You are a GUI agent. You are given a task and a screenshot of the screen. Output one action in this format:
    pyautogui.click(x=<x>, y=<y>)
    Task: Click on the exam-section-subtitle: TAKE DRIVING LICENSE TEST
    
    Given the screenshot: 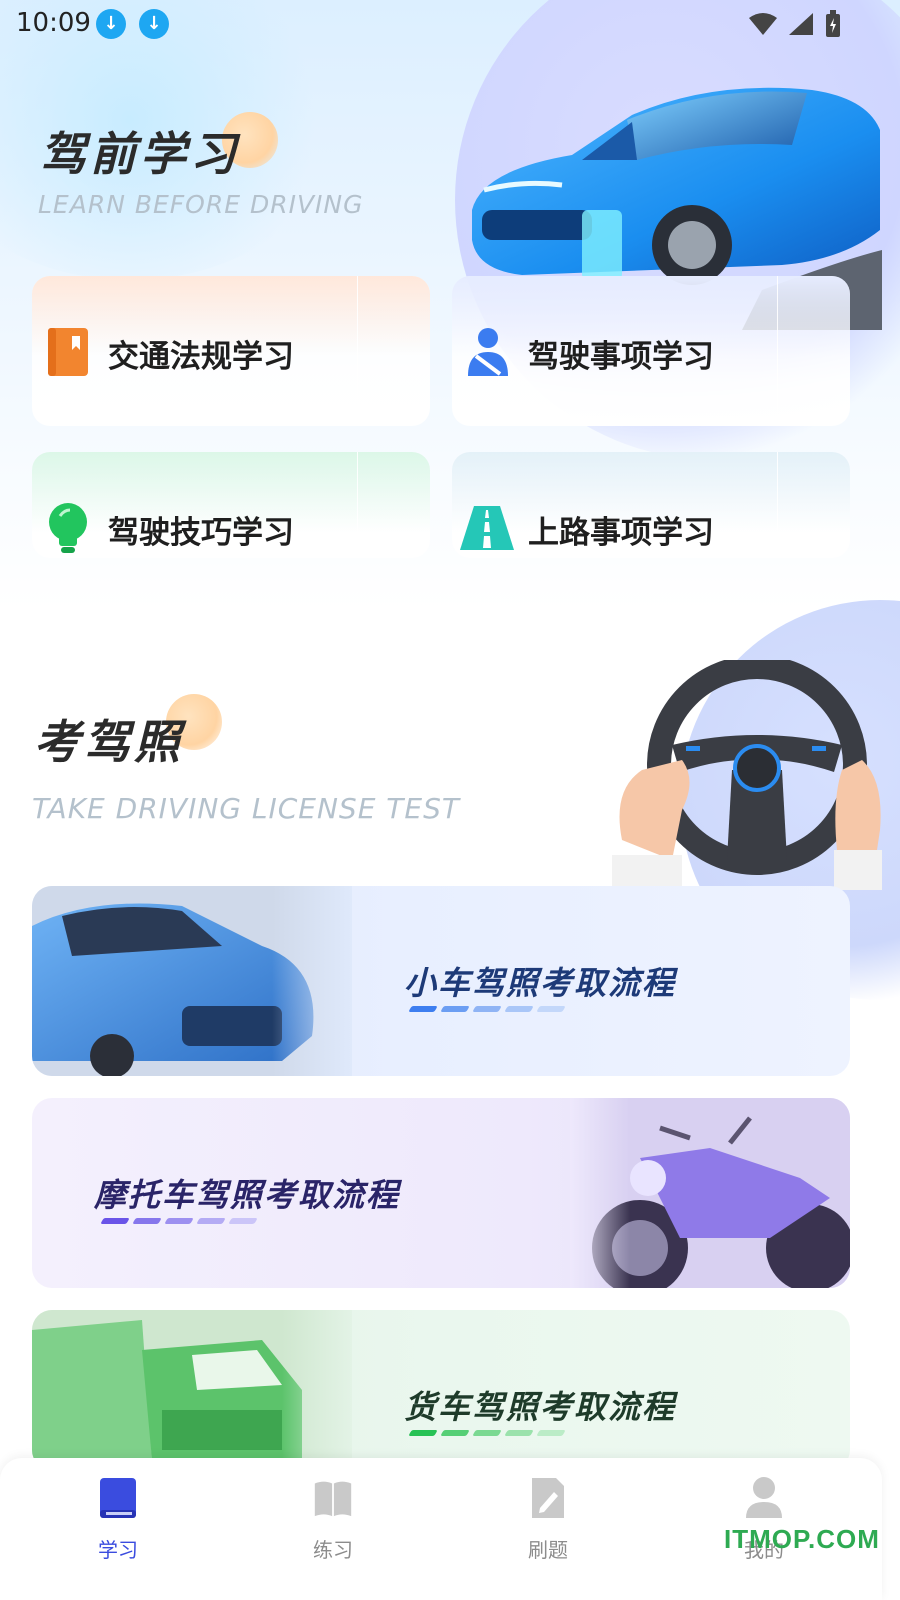 What is the action you would take?
    pyautogui.click(x=246, y=808)
    